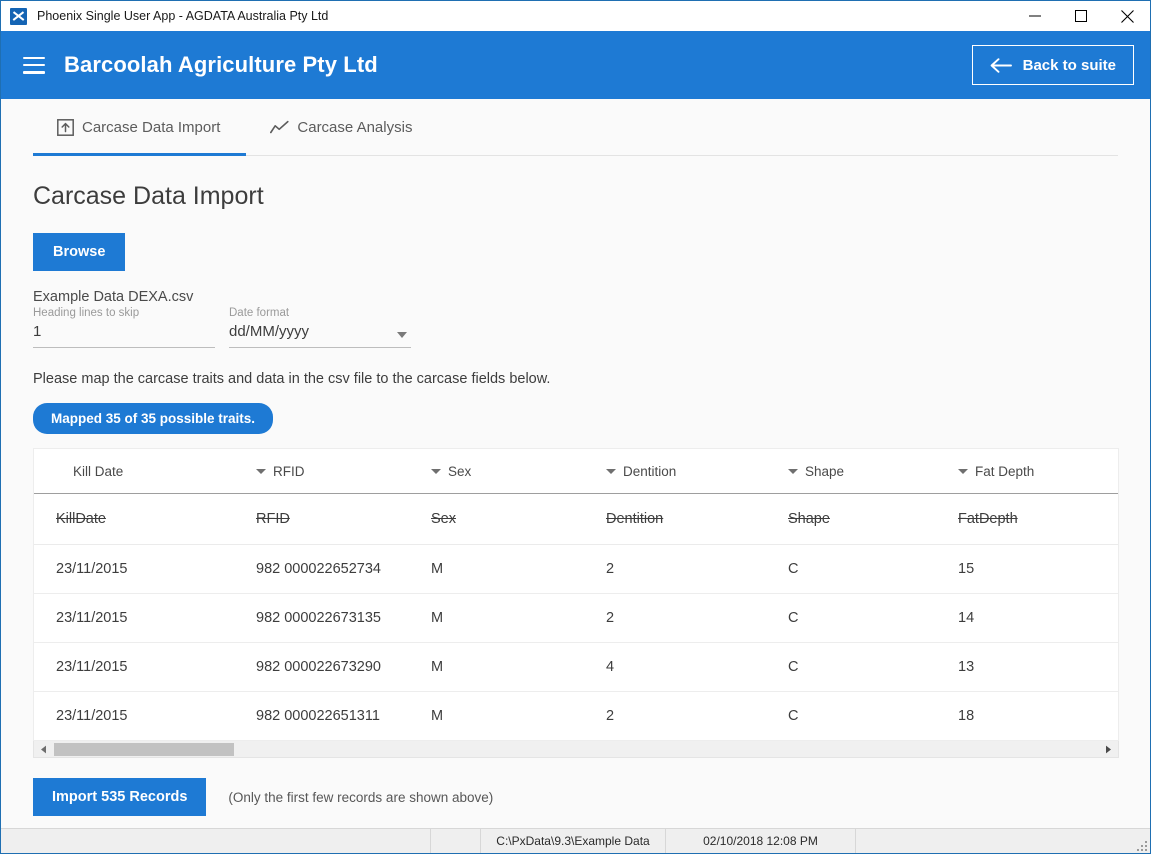 This screenshot has height=854, width=1151. I want to click on heading-lines-label: Heading lines to skip, so click(86, 313).